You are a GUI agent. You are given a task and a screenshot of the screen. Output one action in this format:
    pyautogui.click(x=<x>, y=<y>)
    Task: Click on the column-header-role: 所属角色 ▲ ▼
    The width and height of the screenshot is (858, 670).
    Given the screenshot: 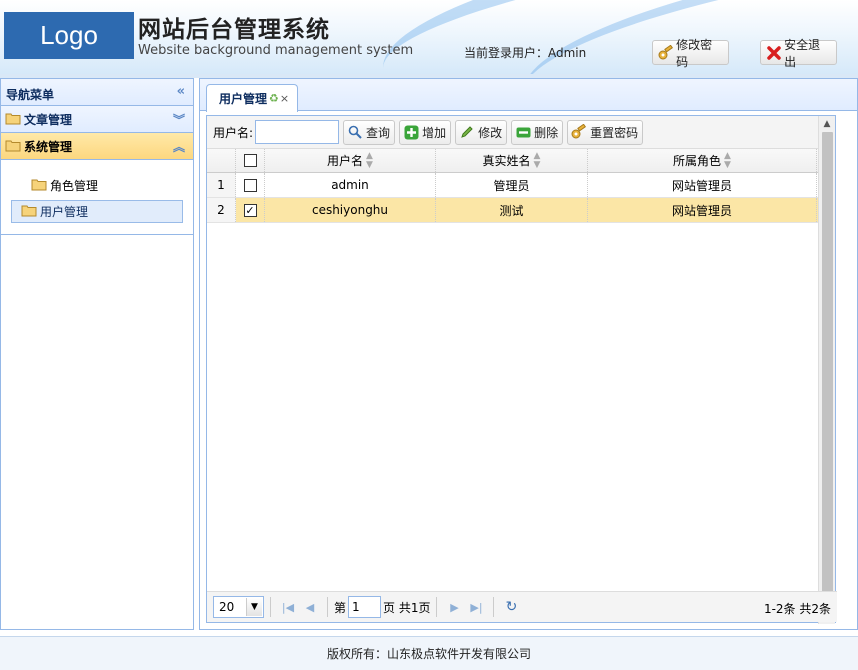 What is the action you would take?
    pyautogui.click(x=702, y=160)
    